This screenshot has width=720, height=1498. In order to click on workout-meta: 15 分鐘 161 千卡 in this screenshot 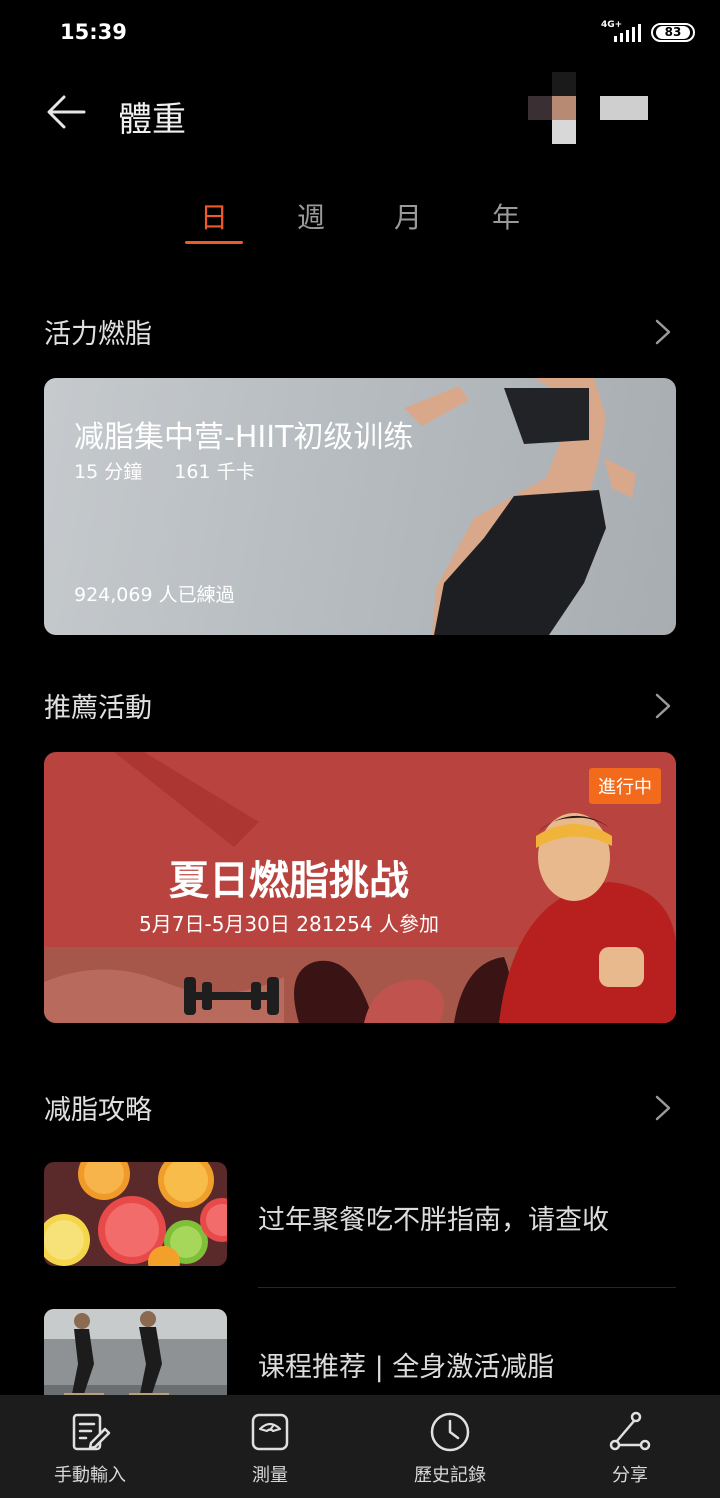, I will do `click(177, 470)`.